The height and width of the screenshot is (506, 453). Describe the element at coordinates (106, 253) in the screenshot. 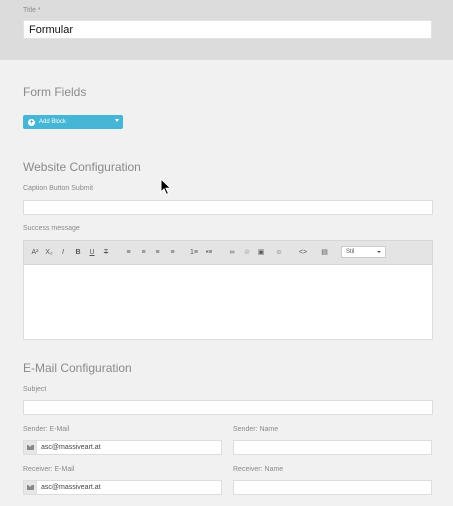

I see `strikethrough-icon: T` at that location.